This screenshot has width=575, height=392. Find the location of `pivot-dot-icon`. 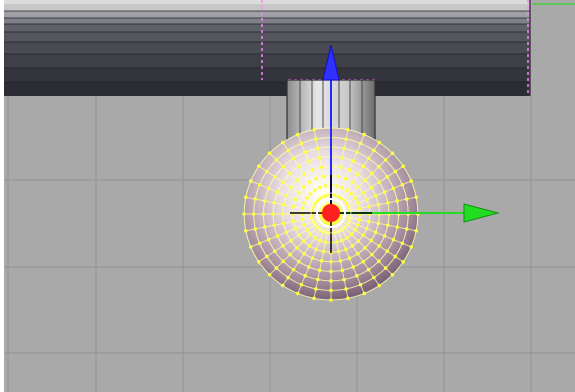

pivot-dot-icon is located at coordinates (331, 213).